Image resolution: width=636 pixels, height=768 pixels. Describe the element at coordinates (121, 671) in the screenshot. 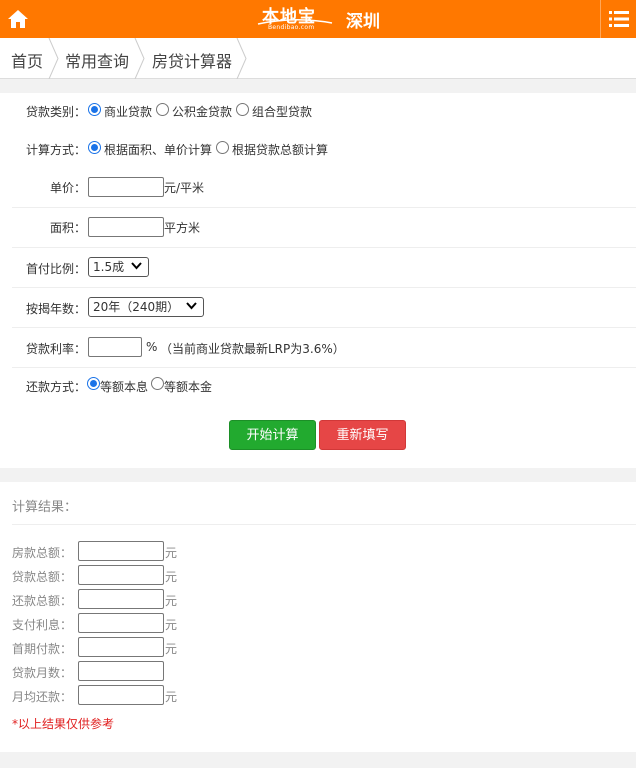

I see `loan-months-field` at that location.